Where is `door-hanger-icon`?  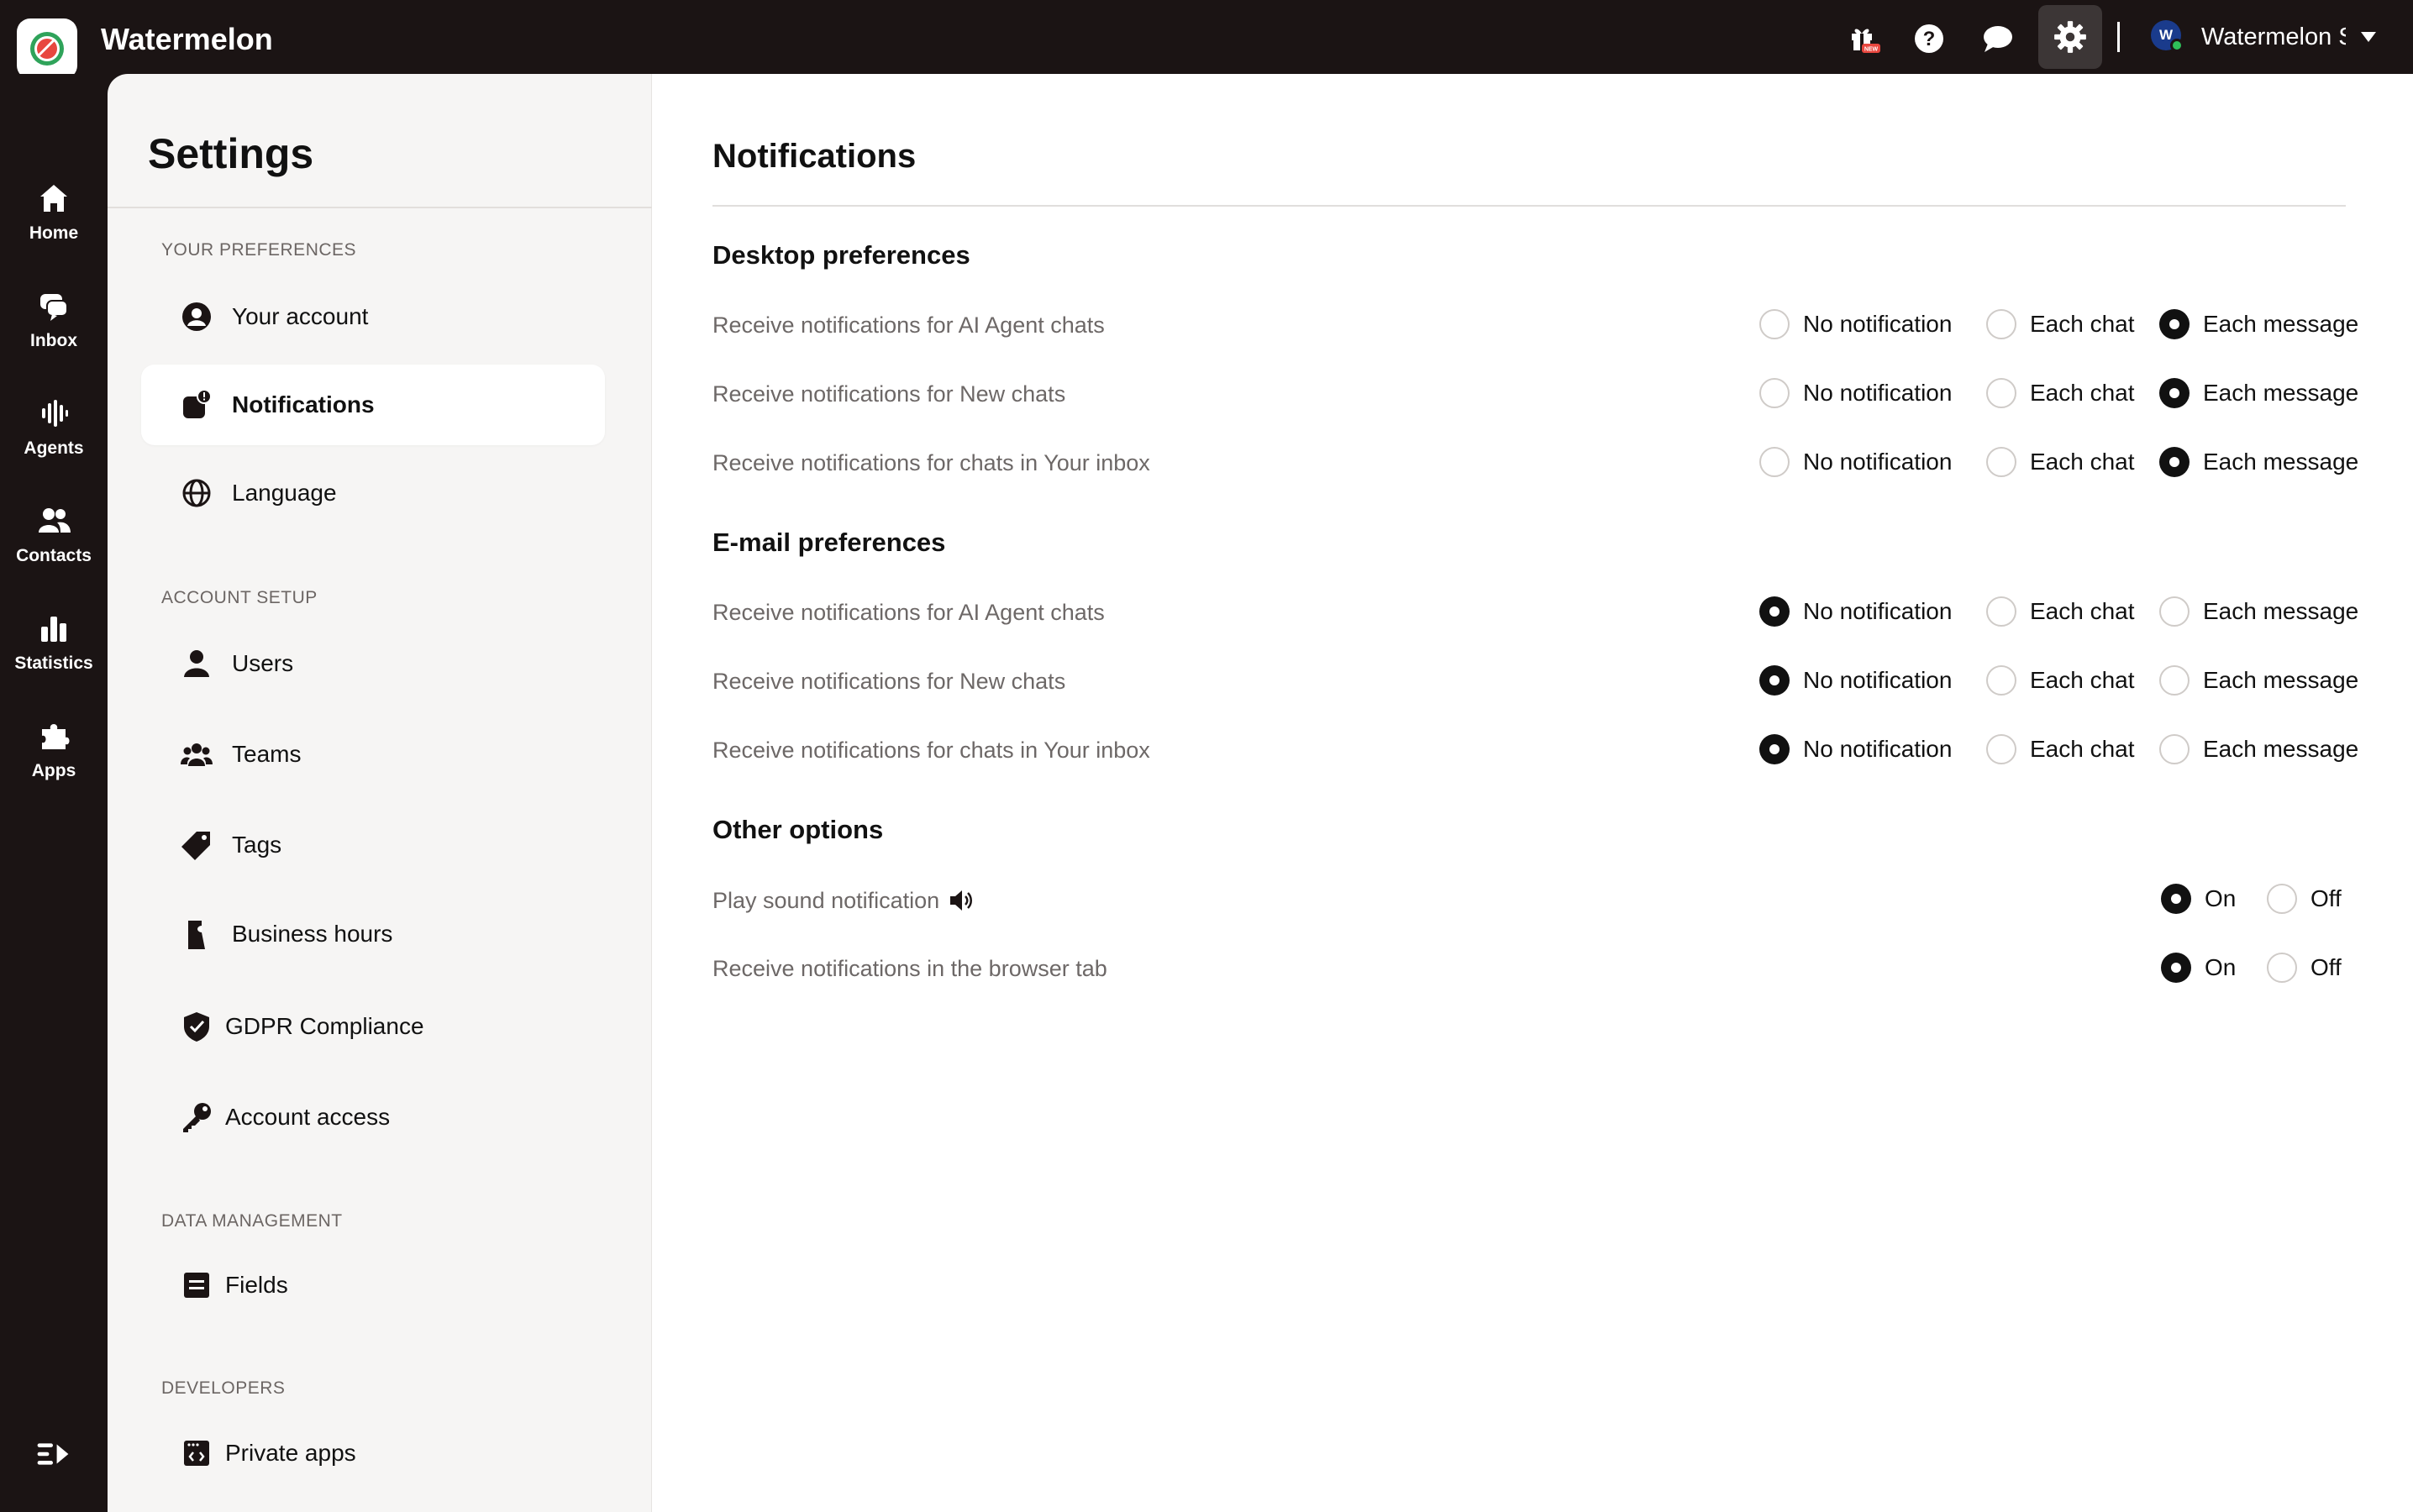
door-hanger-icon is located at coordinates (196, 935).